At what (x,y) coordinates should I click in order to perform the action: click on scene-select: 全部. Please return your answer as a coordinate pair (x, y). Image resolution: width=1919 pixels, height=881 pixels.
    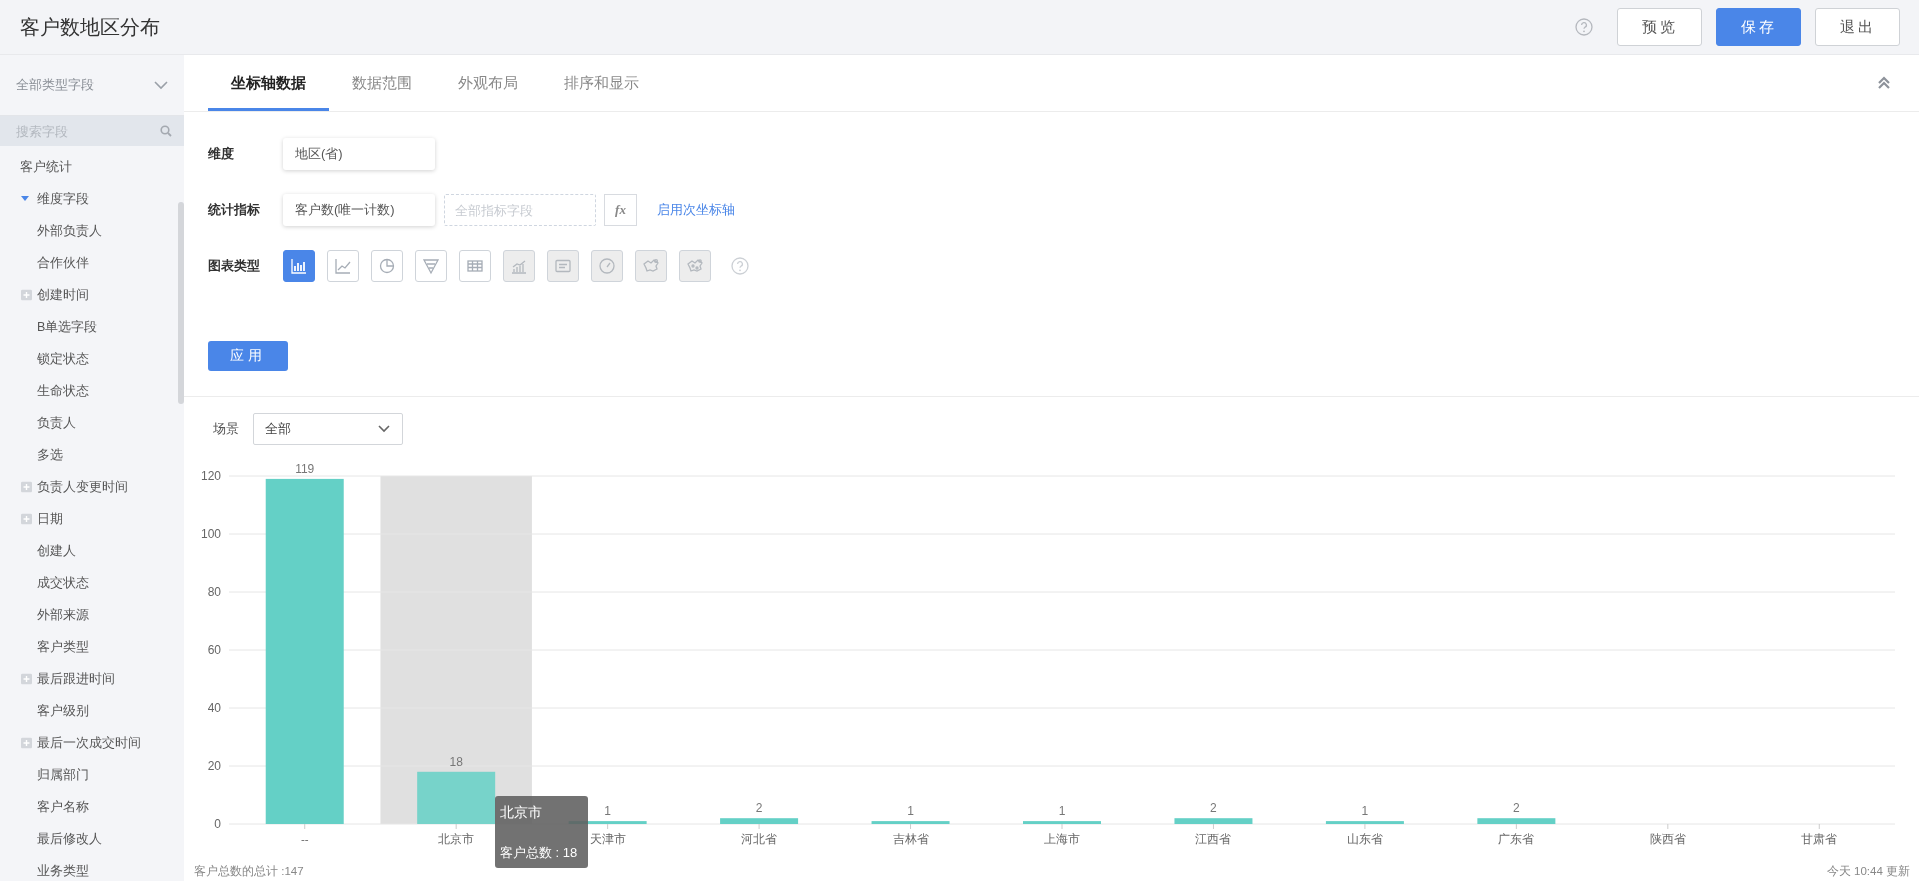
    Looking at the image, I should click on (328, 429).